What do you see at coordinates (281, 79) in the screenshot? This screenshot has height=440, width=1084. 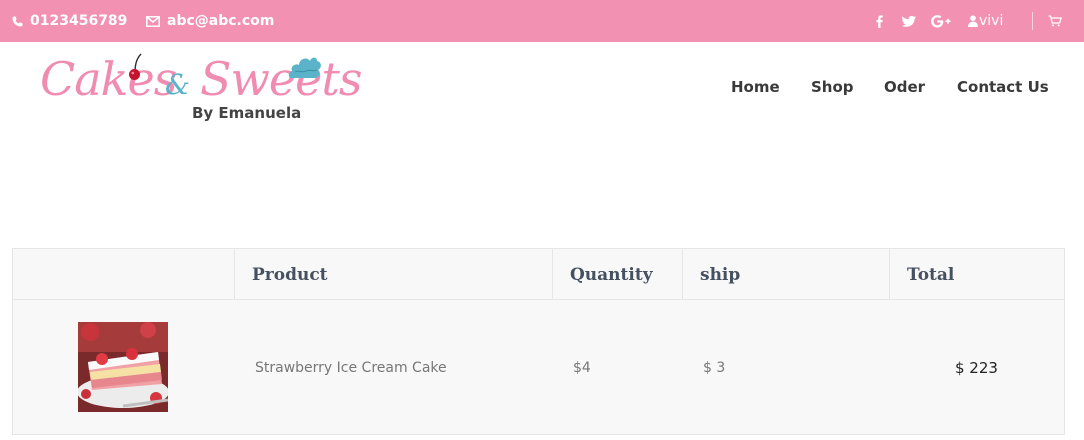 I see `logo-word-sweets: Sweets` at bounding box center [281, 79].